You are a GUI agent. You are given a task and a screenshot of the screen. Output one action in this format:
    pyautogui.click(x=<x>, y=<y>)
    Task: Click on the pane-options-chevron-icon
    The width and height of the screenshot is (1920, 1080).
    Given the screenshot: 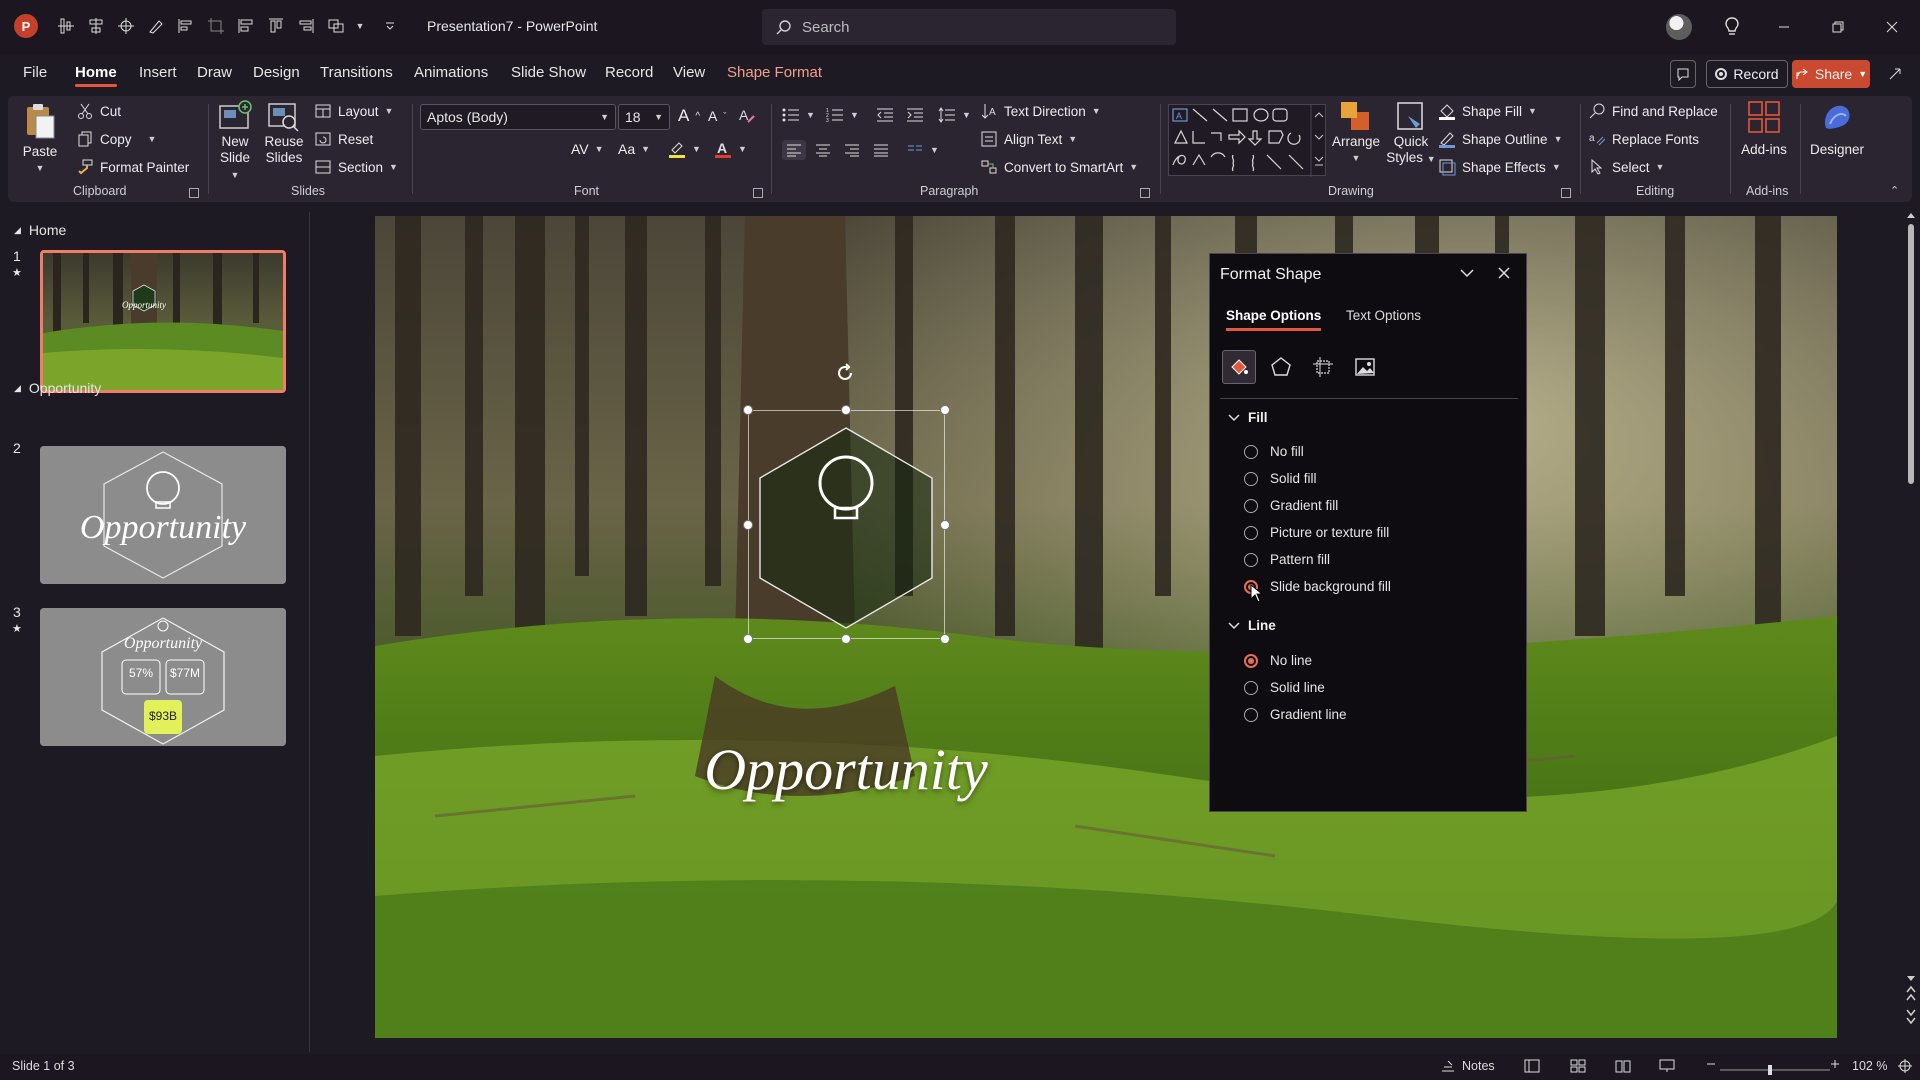 What is the action you would take?
    pyautogui.click(x=1467, y=273)
    